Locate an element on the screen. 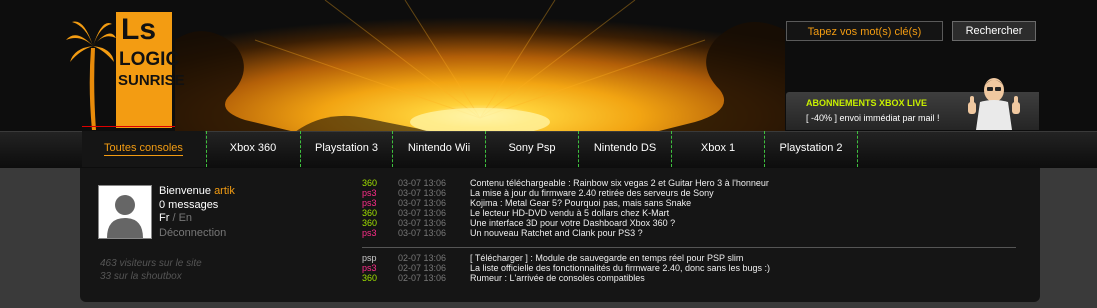 This screenshot has width=1097, height=308. nav-label: Nintendo DS is located at coordinates (625, 148).